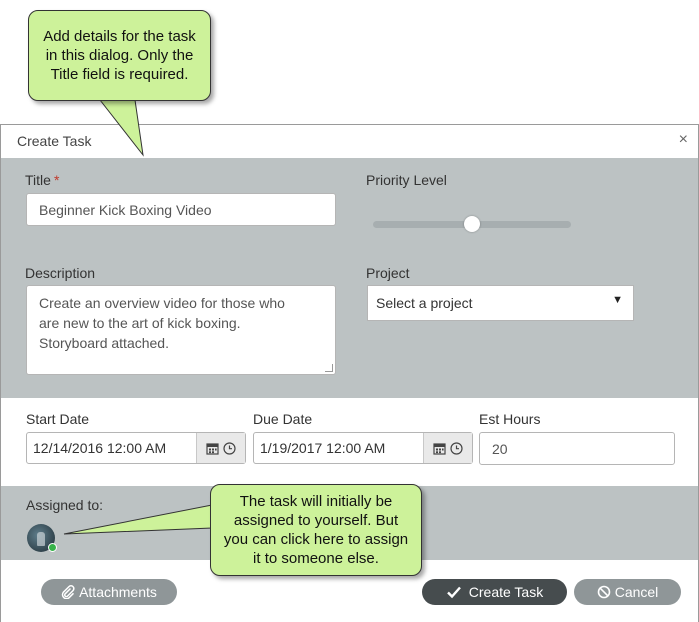 Image resolution: width=699 pixels, height=622 pixels. What do you see at coordinates (316, 539) in the screenshot?
I see `callout-line: you can click here to assign` at bounding box center [316, 539].